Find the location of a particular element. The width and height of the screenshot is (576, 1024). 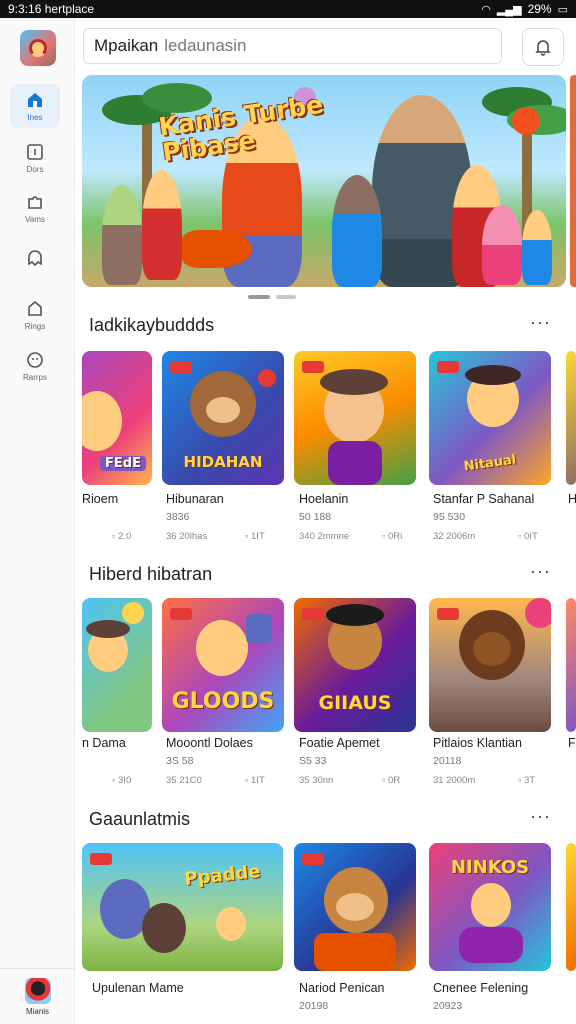

hero-next-preview is located at coordinates (573, 181).